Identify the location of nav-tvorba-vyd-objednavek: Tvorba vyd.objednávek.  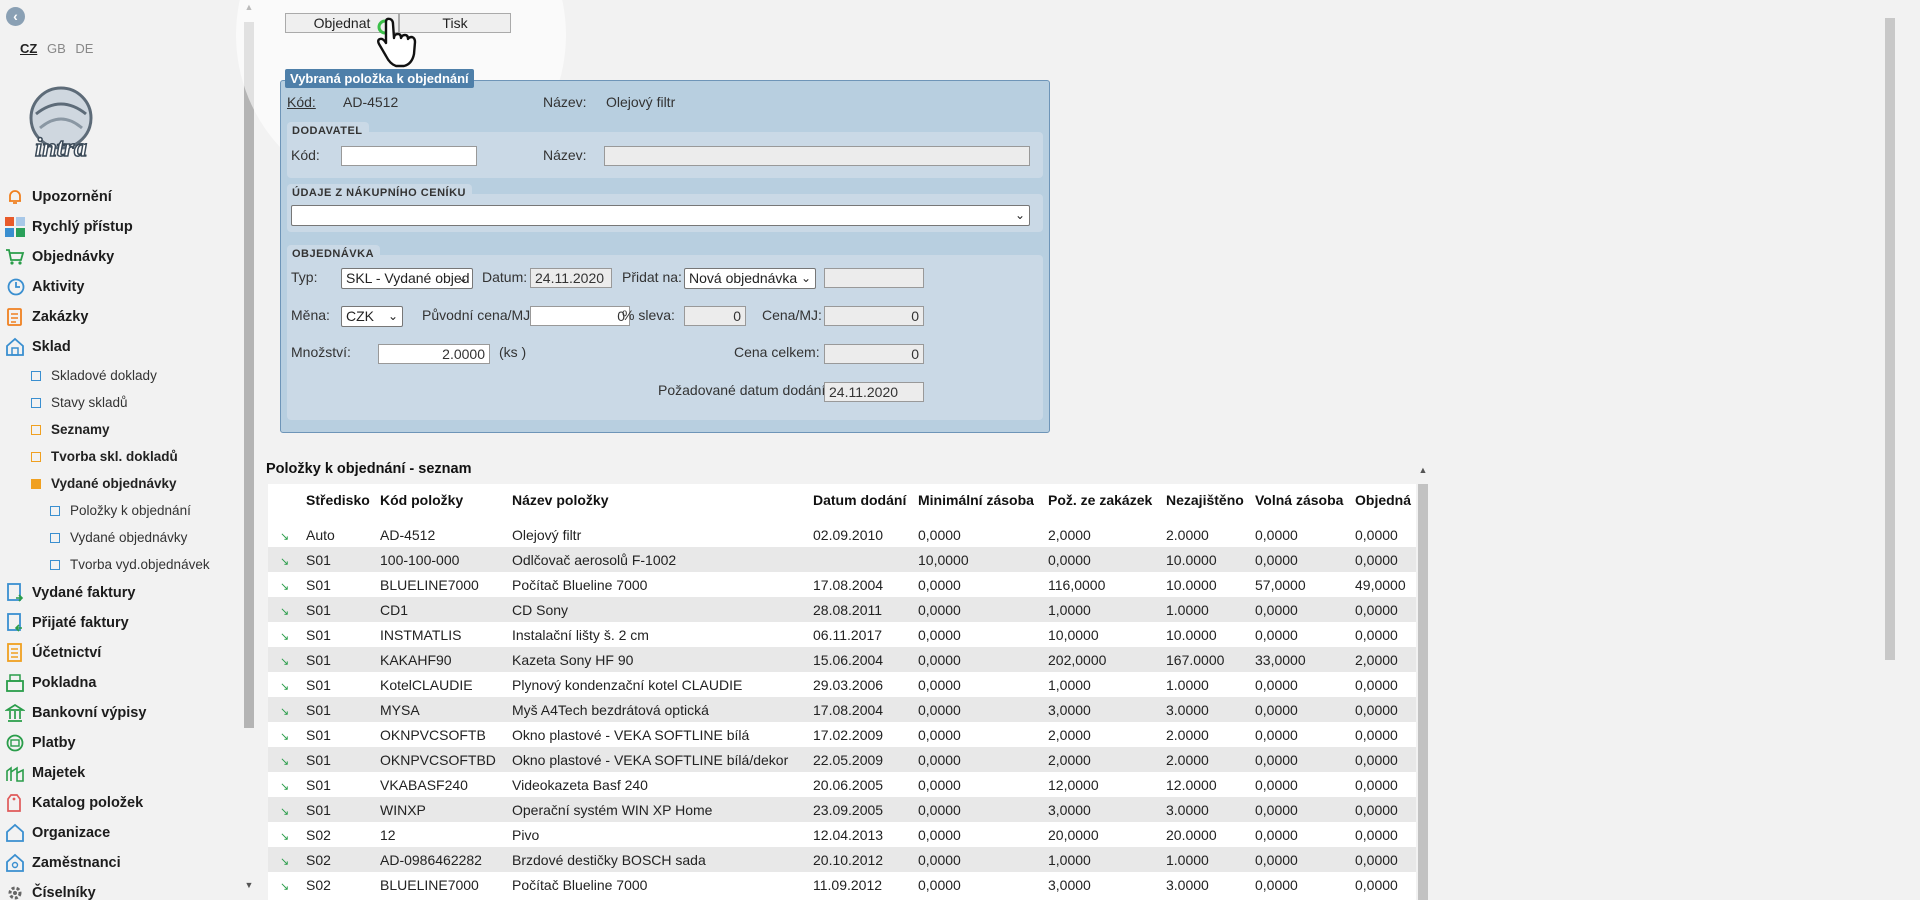
(120, 564).